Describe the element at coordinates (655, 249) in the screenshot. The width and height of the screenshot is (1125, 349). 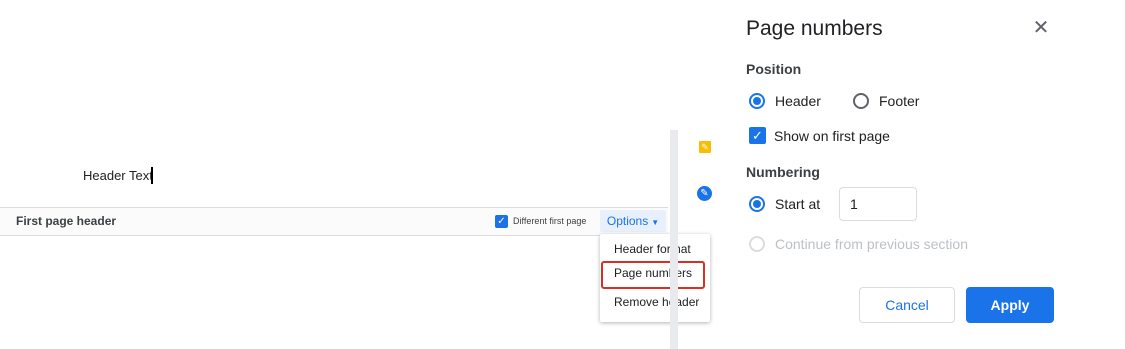
I see `menu-item-header-format: Header format` at that location.